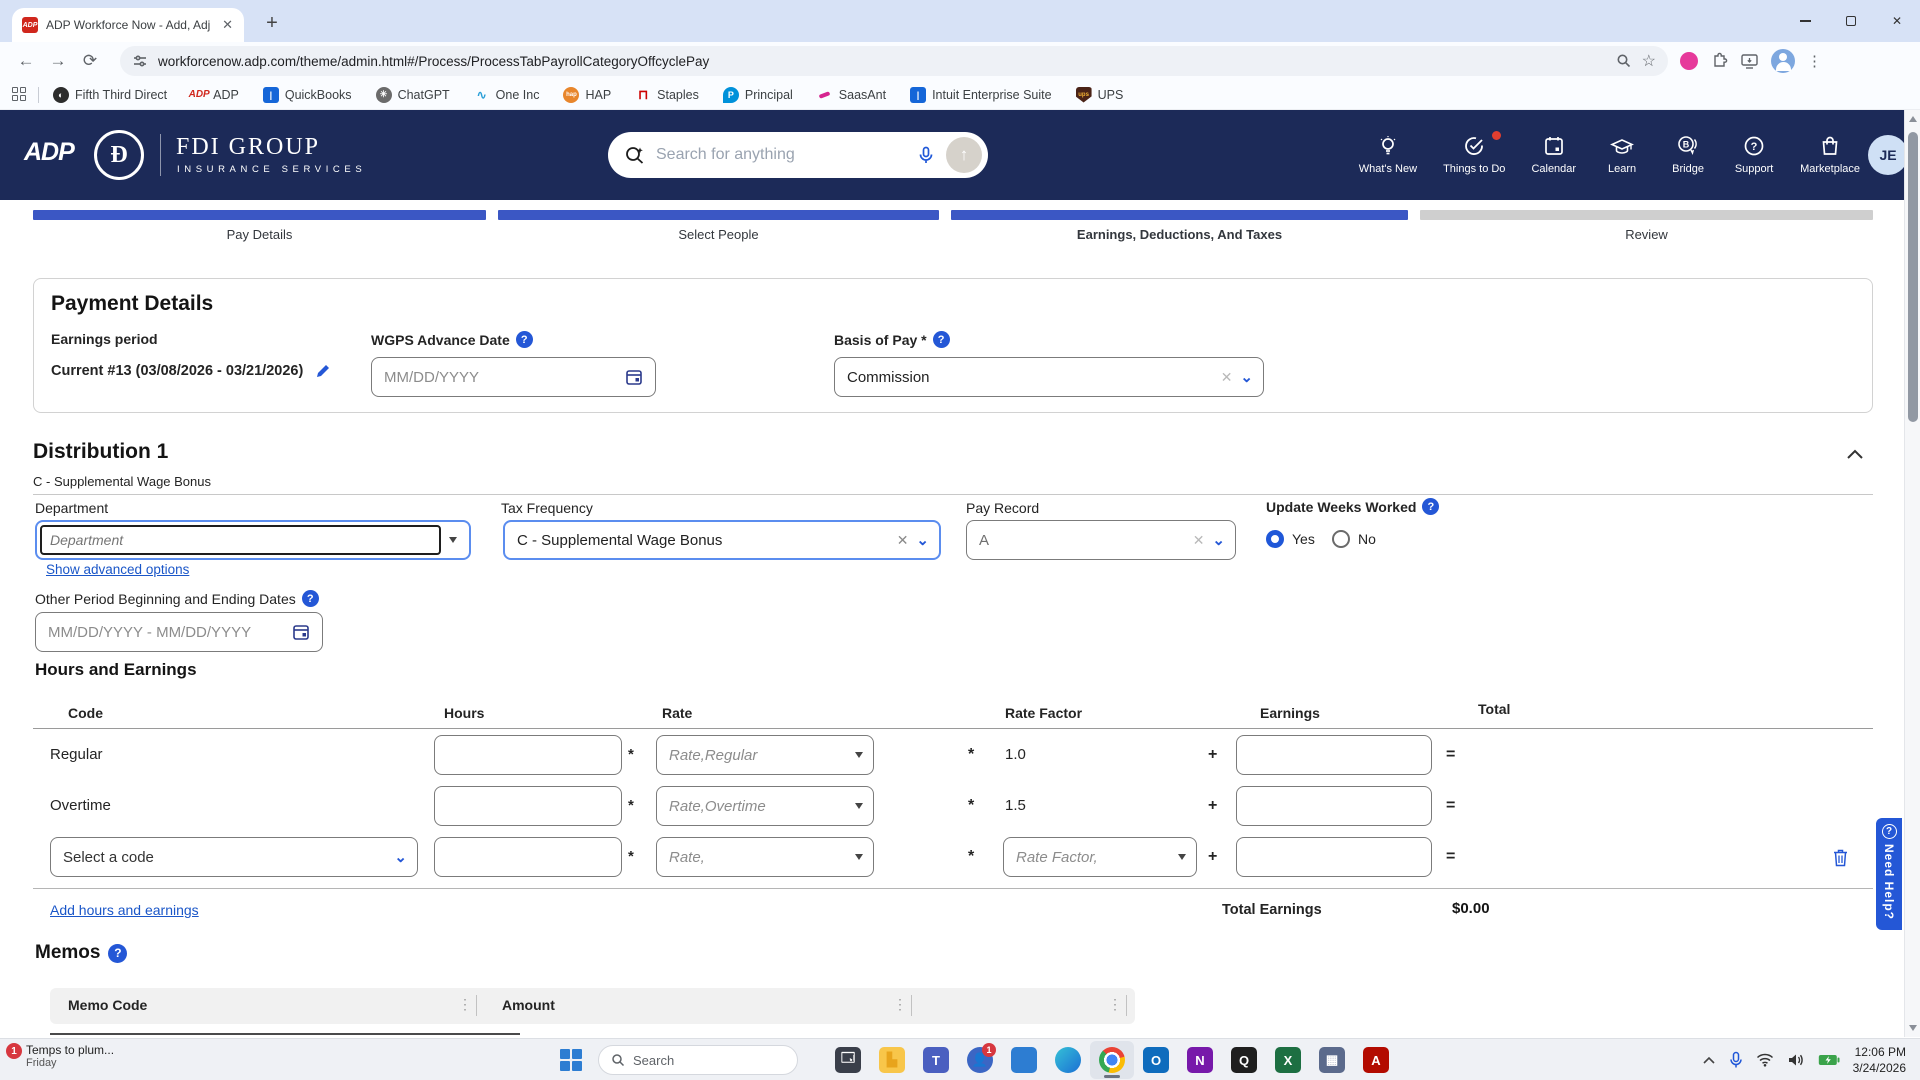 This screenshot has height=1080, width=1920. Describe the element at coordinates (110, 94) in the screenshot. I see `bookmark-fifth-third: ◐ Fifth Third Direct` at that location.